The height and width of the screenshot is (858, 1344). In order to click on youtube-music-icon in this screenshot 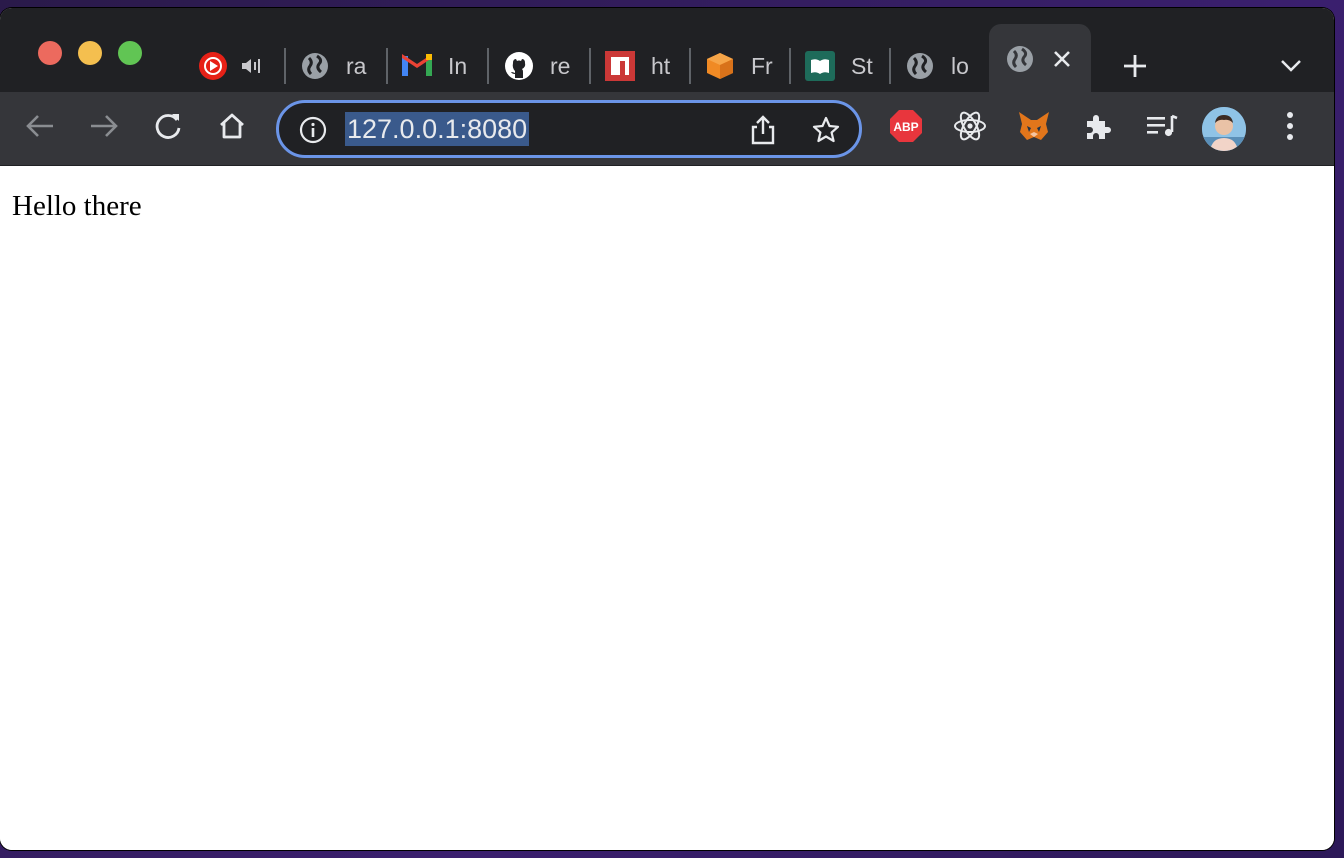, I will do `click(213, 66)`.